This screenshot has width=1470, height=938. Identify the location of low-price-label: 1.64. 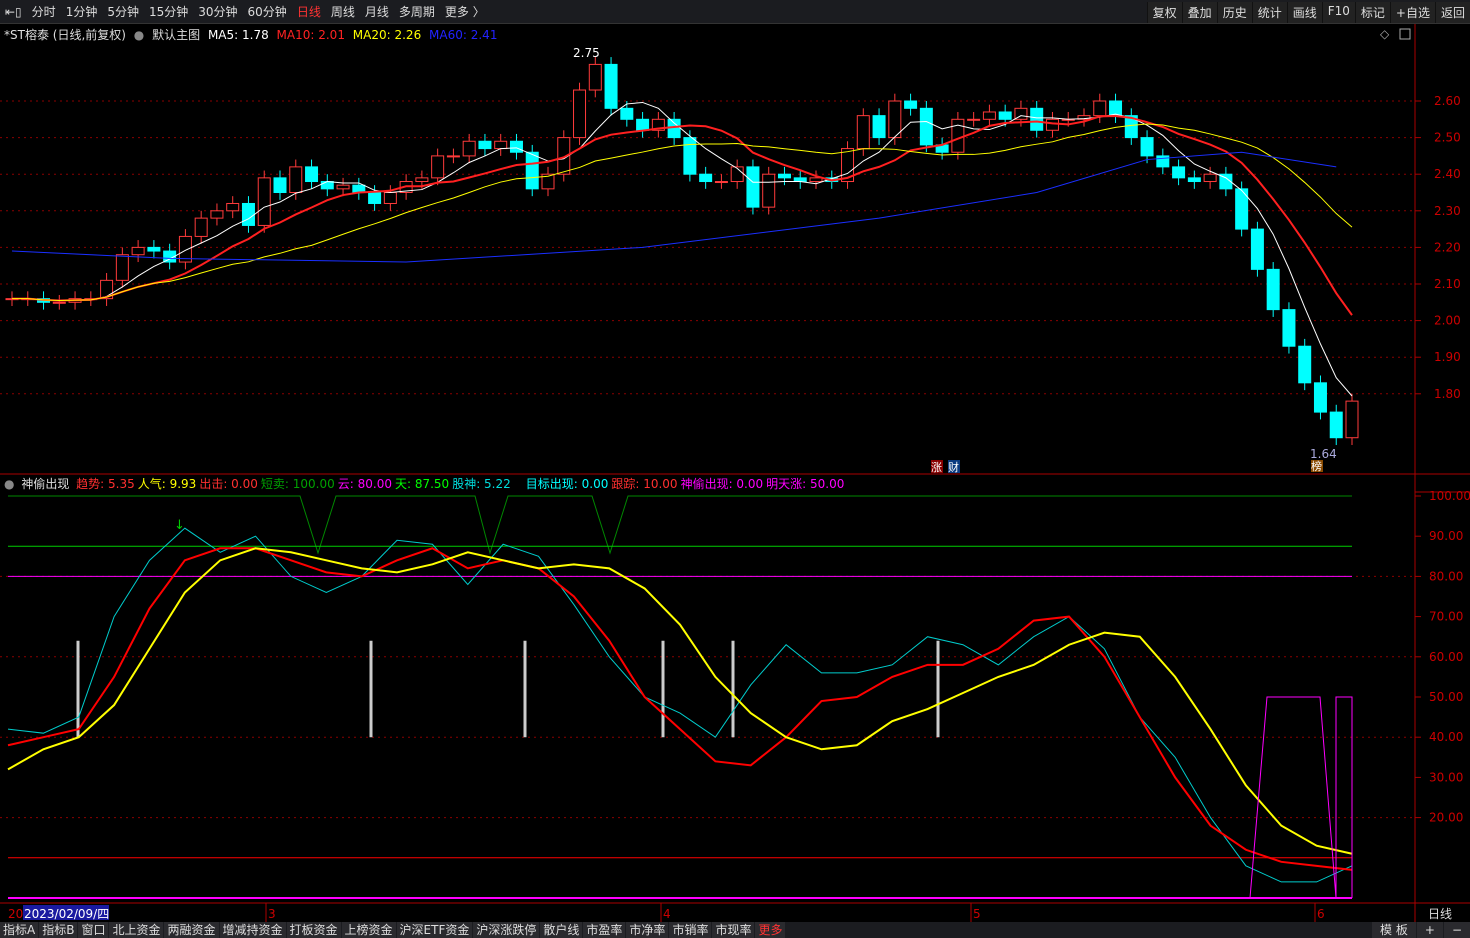
(1323, 454).